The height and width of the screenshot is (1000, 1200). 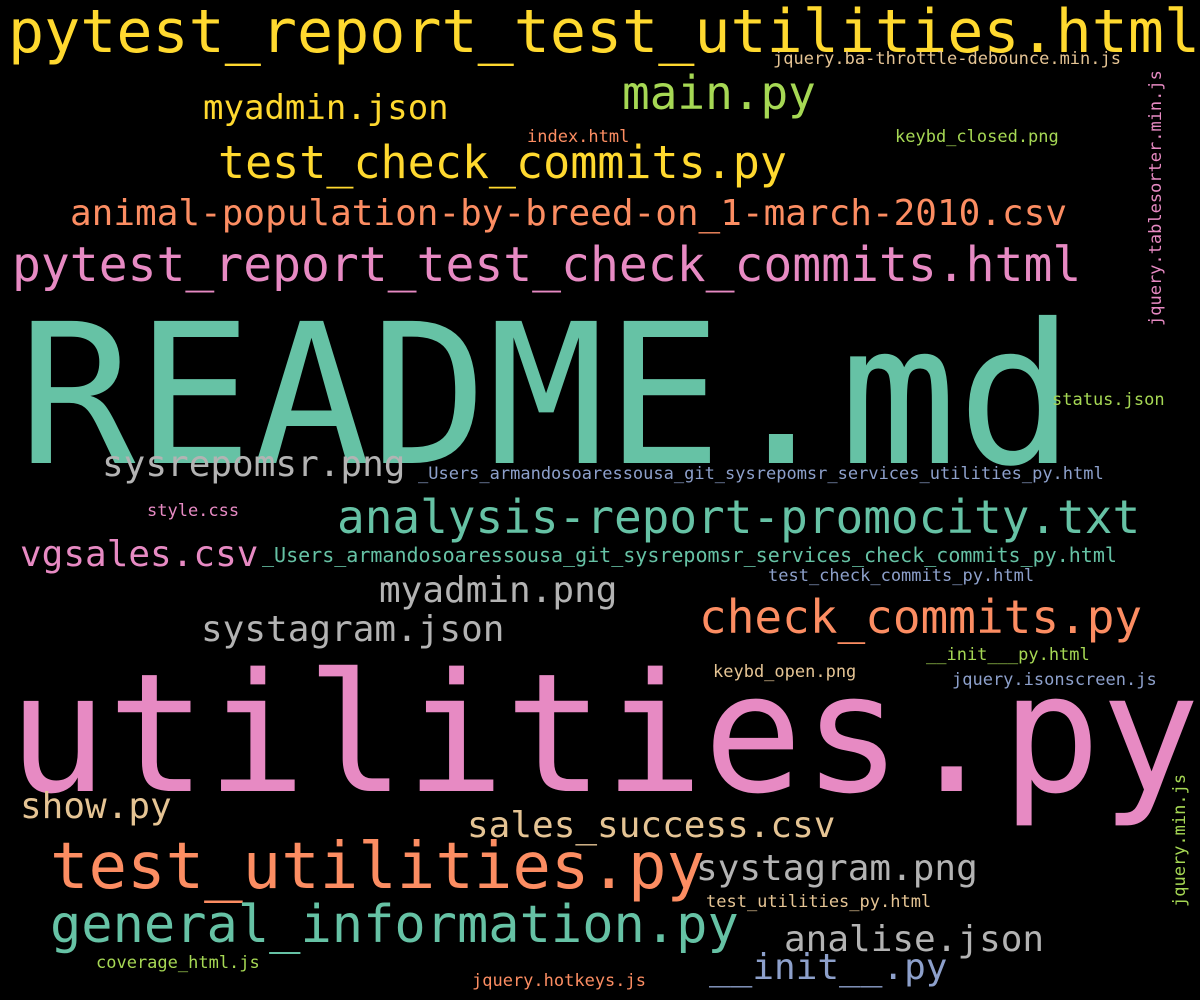 I want to click on word-test-check-commits-py: test_check_commits.py, so click(x=502, y=162).